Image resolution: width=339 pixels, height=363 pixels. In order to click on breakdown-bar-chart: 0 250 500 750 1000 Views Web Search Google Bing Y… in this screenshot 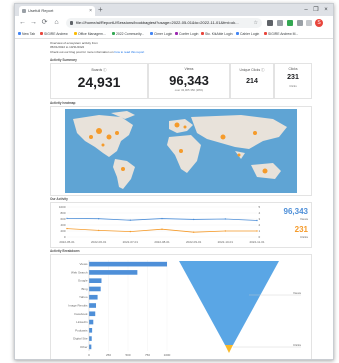, I will do `click(111, 307)`.